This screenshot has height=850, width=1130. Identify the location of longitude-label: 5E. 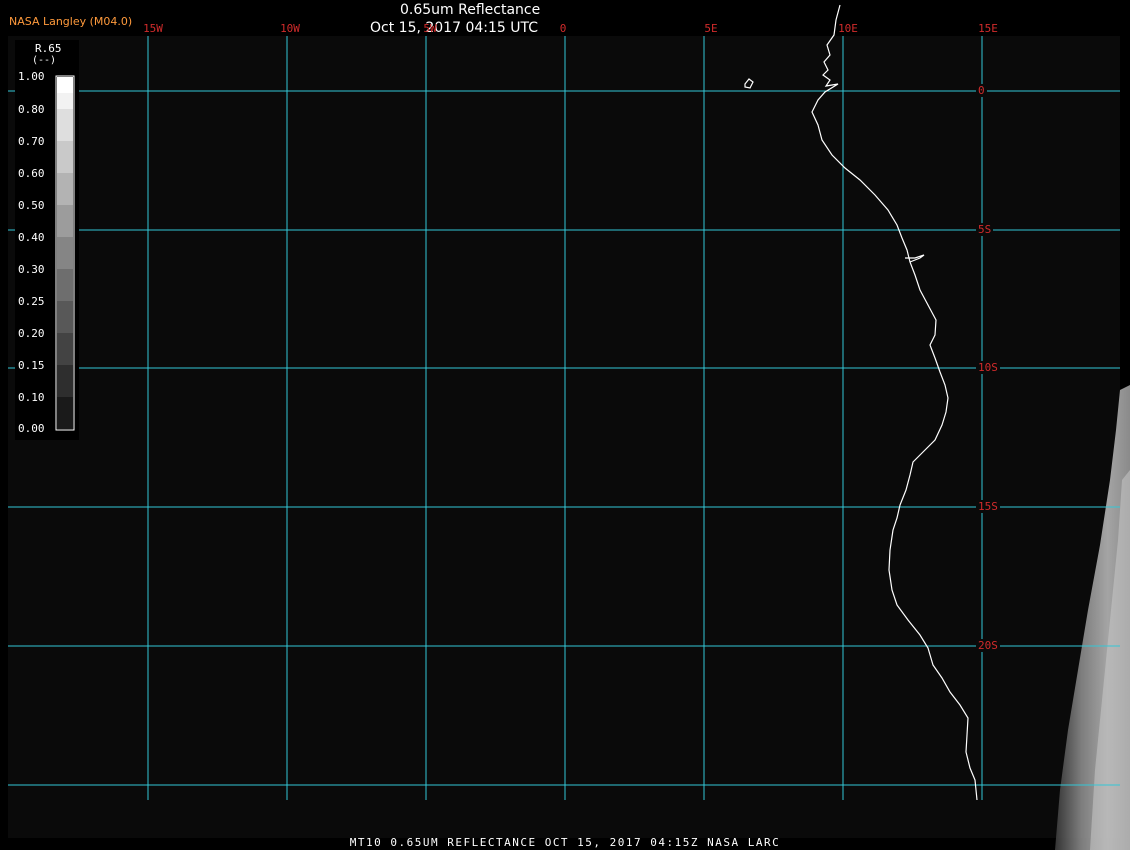
(711, 28).